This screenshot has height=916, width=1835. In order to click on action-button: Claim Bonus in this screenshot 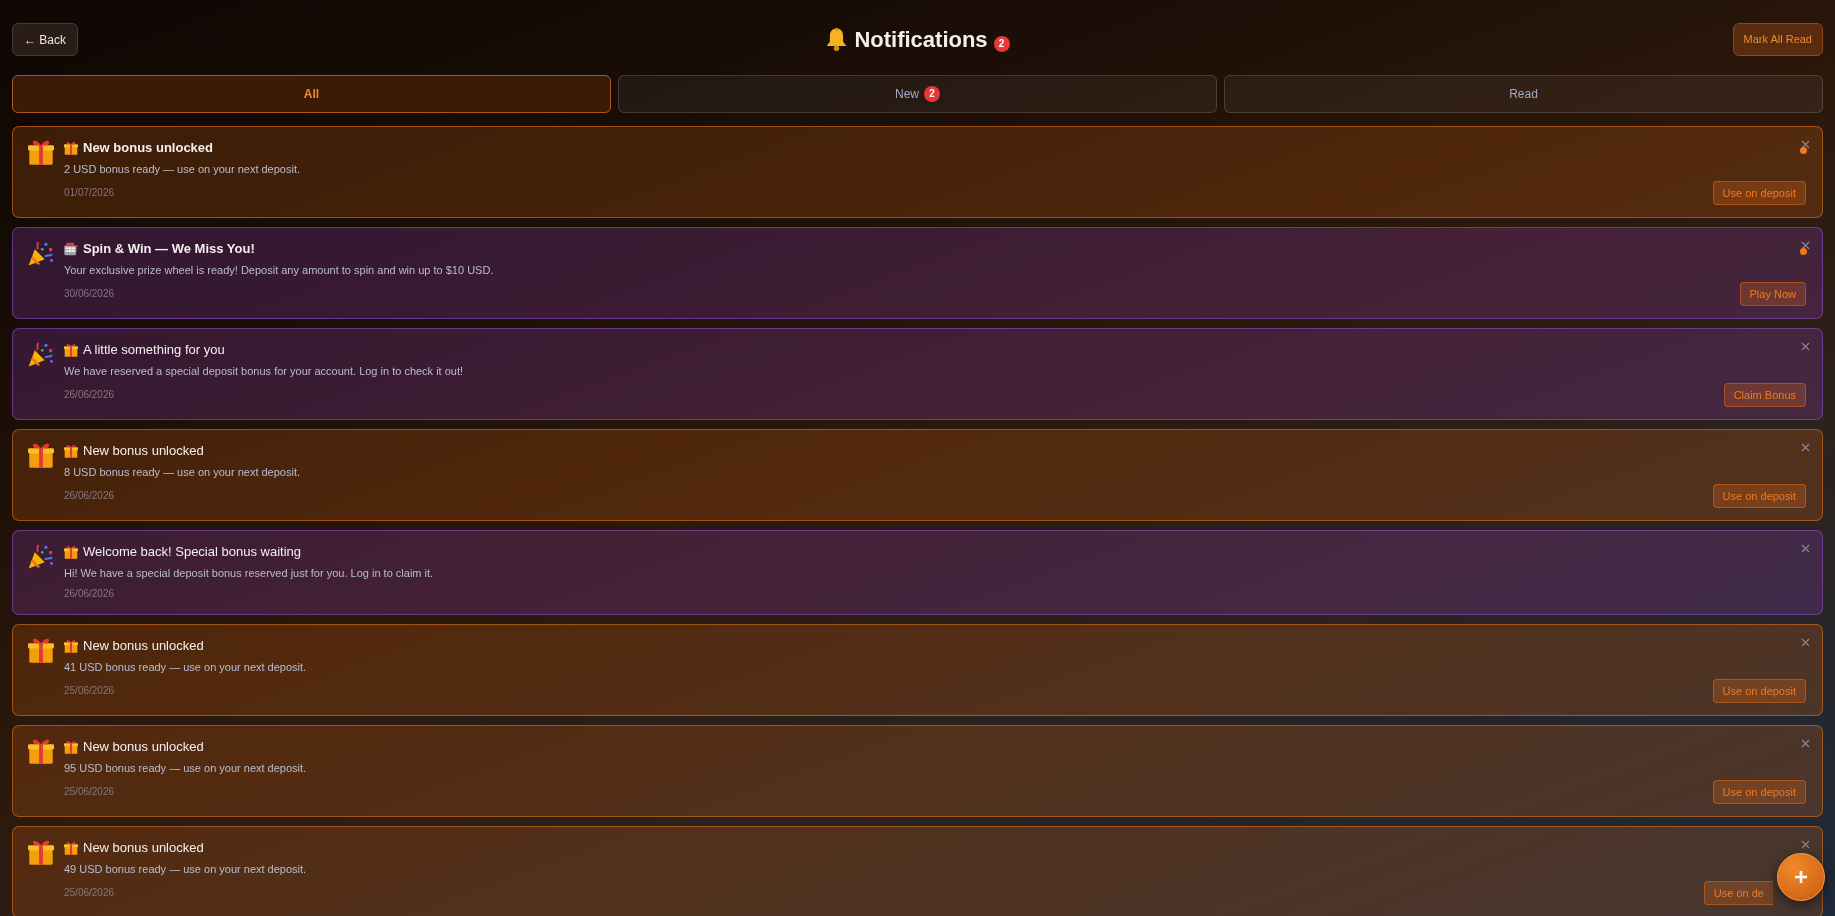, I will do `click(1764, 395)`.